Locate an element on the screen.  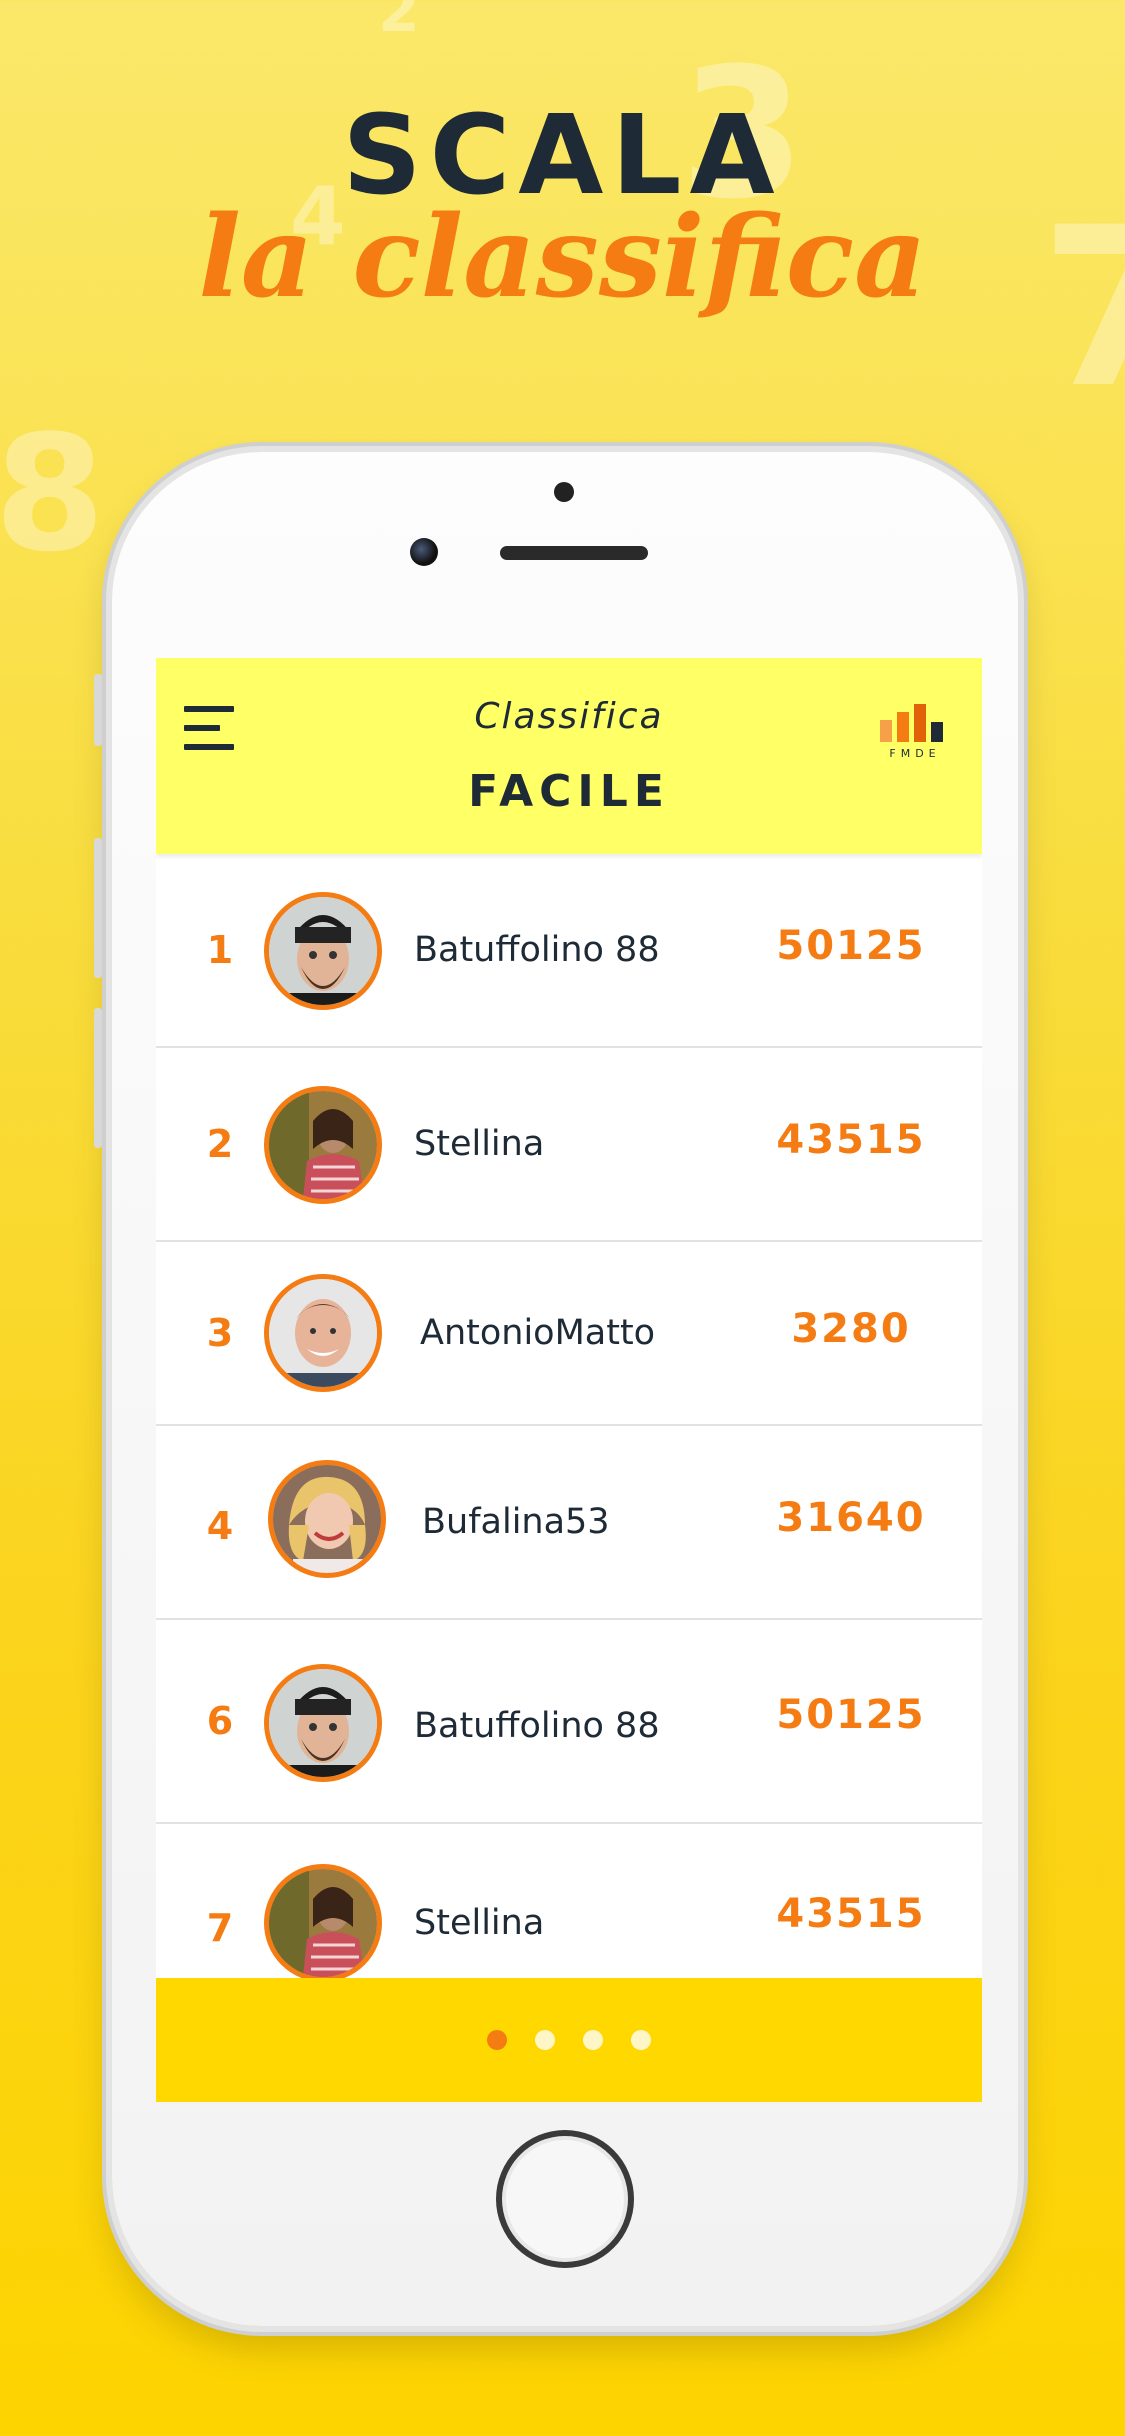
rank-number: 6 is located at coordinates (220, 1721).